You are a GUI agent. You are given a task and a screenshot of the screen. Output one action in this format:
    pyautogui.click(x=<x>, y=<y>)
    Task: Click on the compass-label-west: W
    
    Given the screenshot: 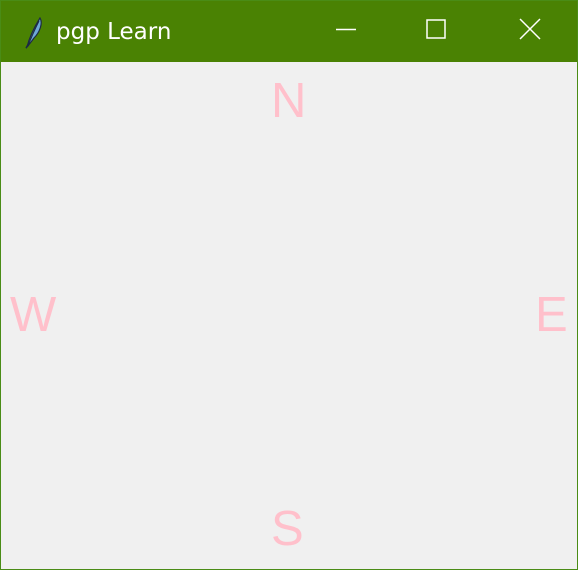 What is the action you would take?
    pyautogui.click(x=33, y=315)
    